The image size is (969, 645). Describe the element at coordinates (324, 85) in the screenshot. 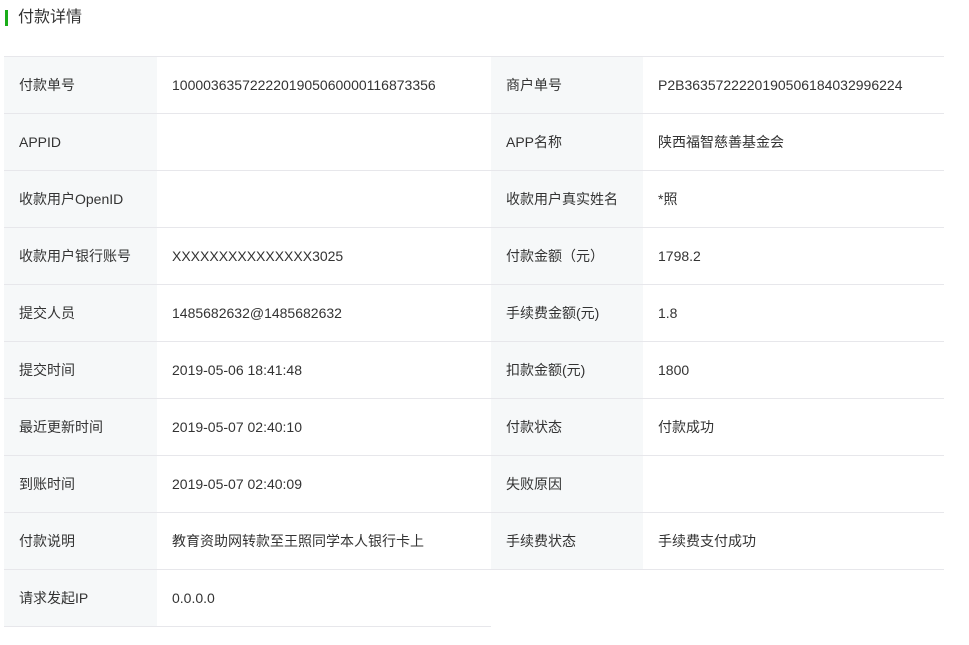

I see `value-payment-no: 1000036357222201905060000116873356` at that location.